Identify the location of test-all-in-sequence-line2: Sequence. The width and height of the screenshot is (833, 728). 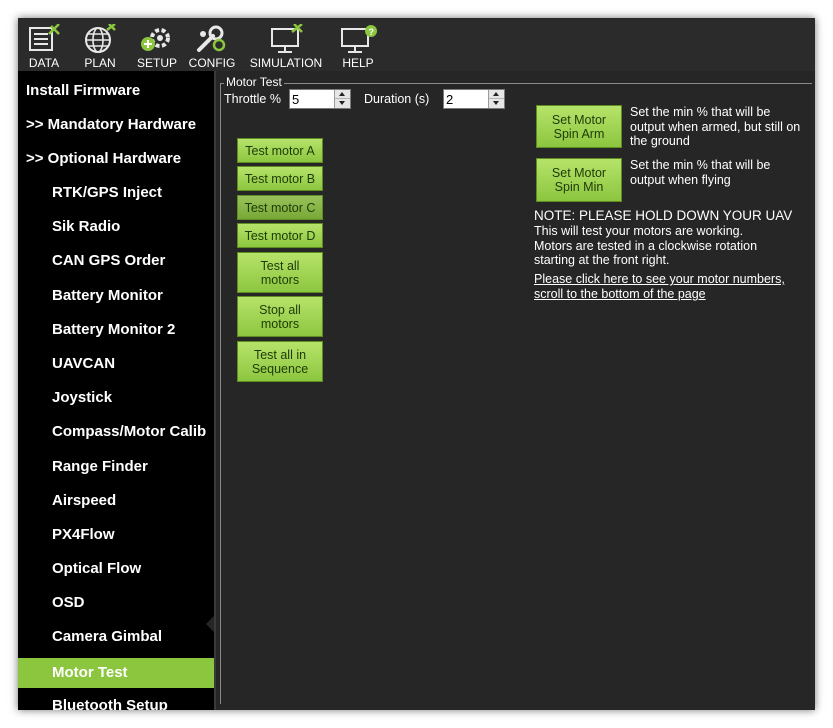
(280, 368).